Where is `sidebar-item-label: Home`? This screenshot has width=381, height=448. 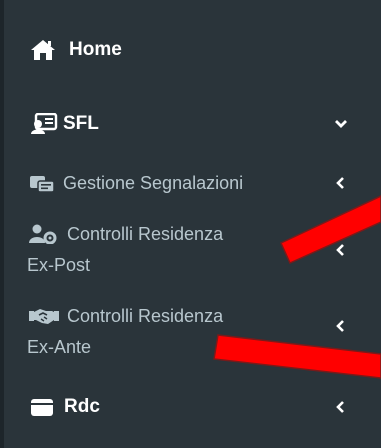
sidebar-item-label: Home is located at coordinates (95, 49).